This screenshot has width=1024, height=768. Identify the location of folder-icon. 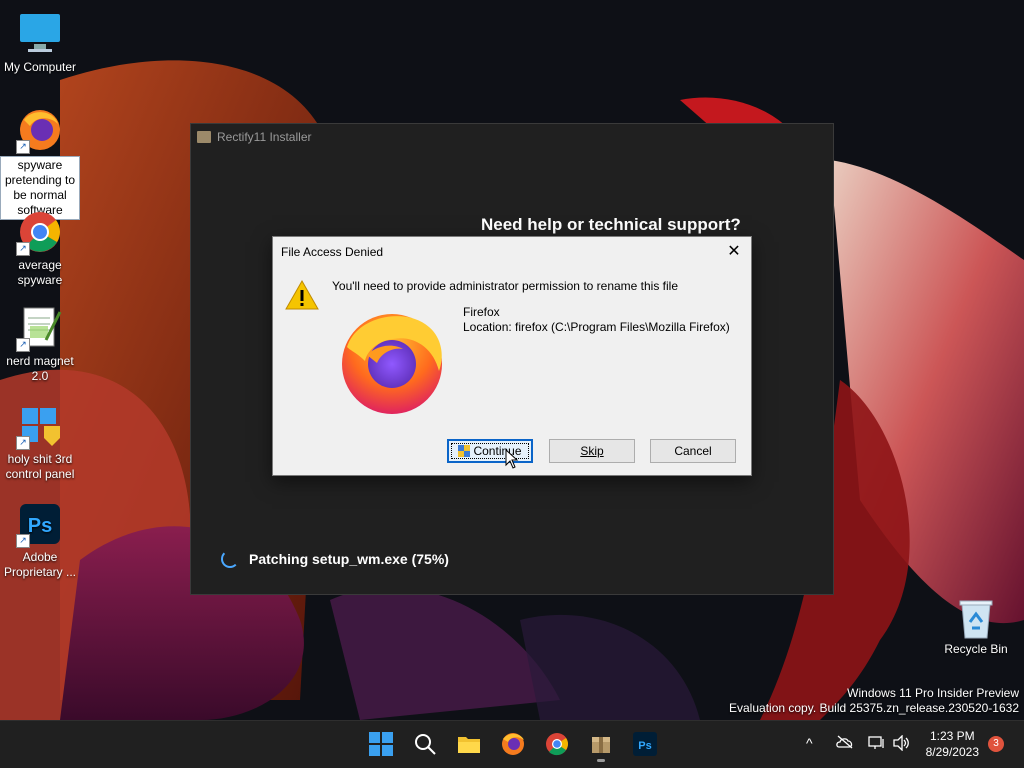
(469, 745).